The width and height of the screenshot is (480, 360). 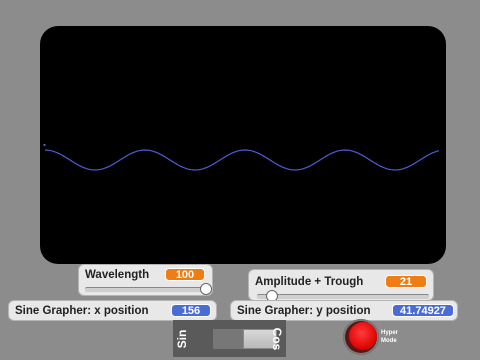 I want to click on sin-label-box: Sin, so click(x=182, y=338).